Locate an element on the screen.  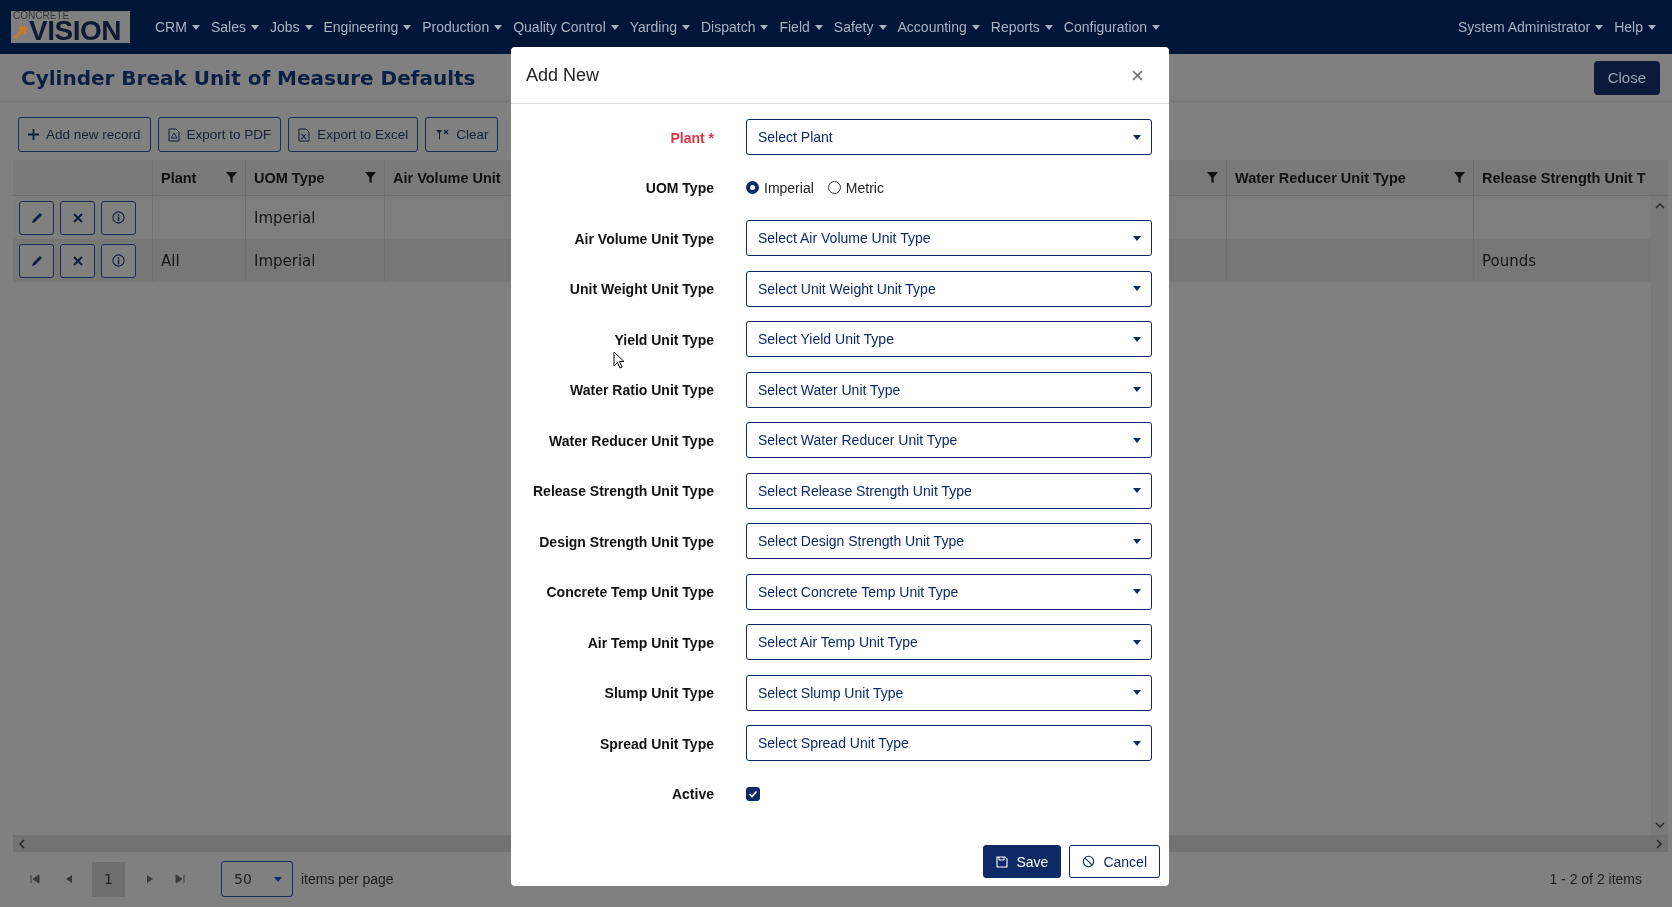
column-header: Water Reducer Unit Type is located at coordinates (1320, 177).